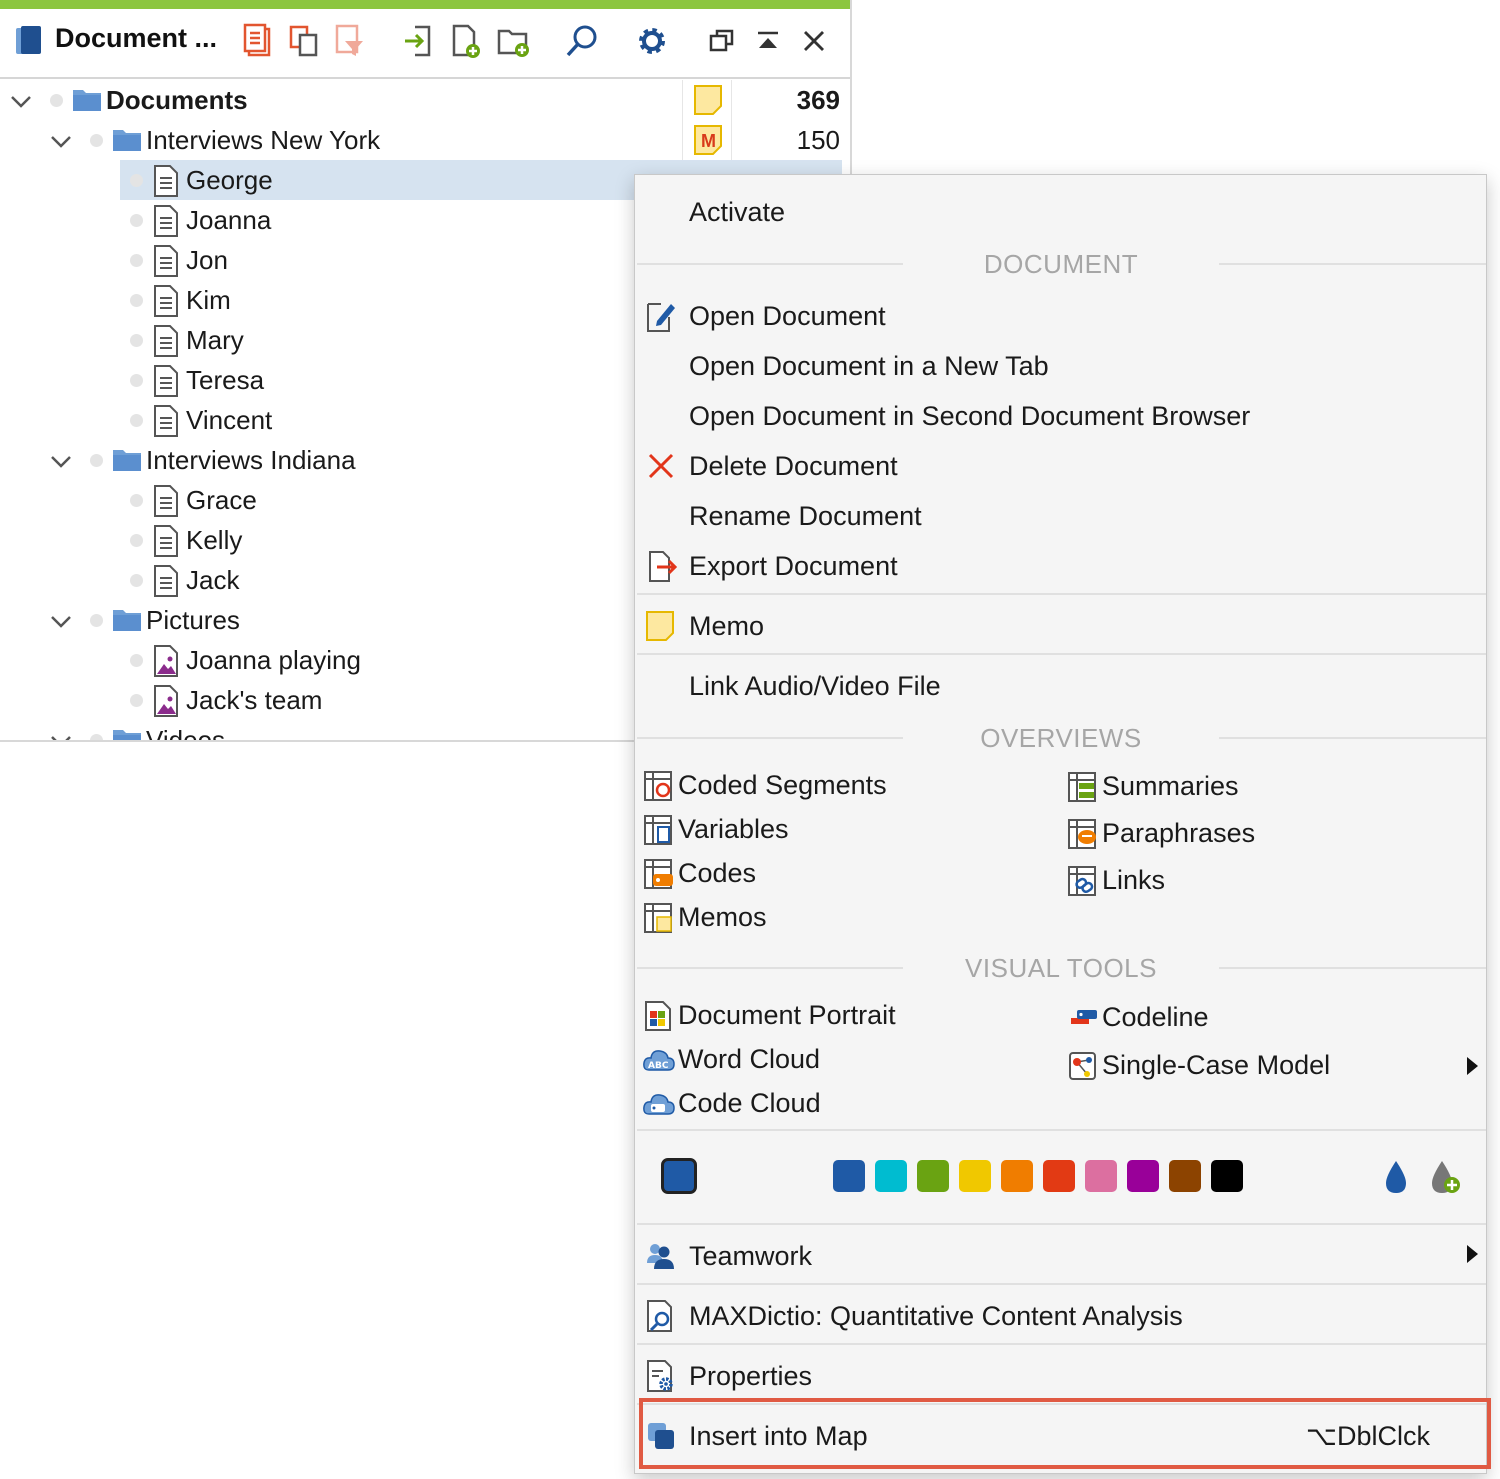 The height and width of the screenshot is (1479, 1500). Describe the element at coordinates (221, 500) in the screenshot. I see `tree-label: Grace` at that location.